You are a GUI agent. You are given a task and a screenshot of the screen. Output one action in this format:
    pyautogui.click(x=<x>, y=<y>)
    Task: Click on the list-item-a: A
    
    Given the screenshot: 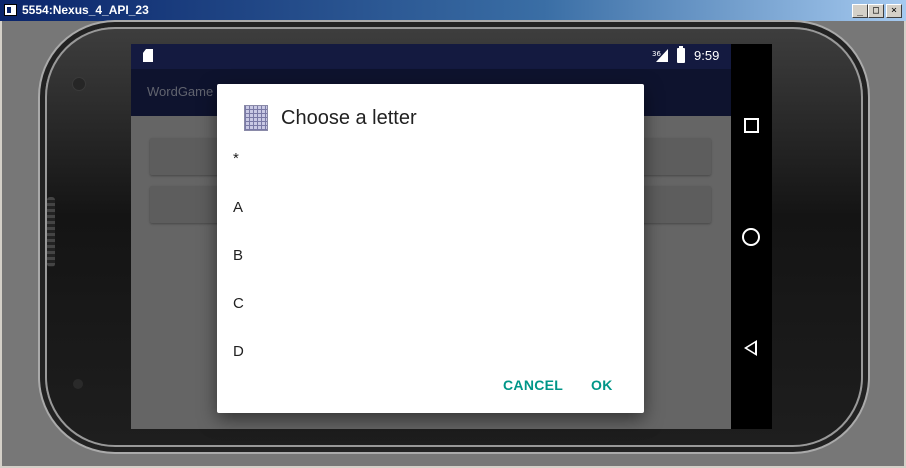 What is the action you would take?
    pyautogui.click(x=238, y=207)
    